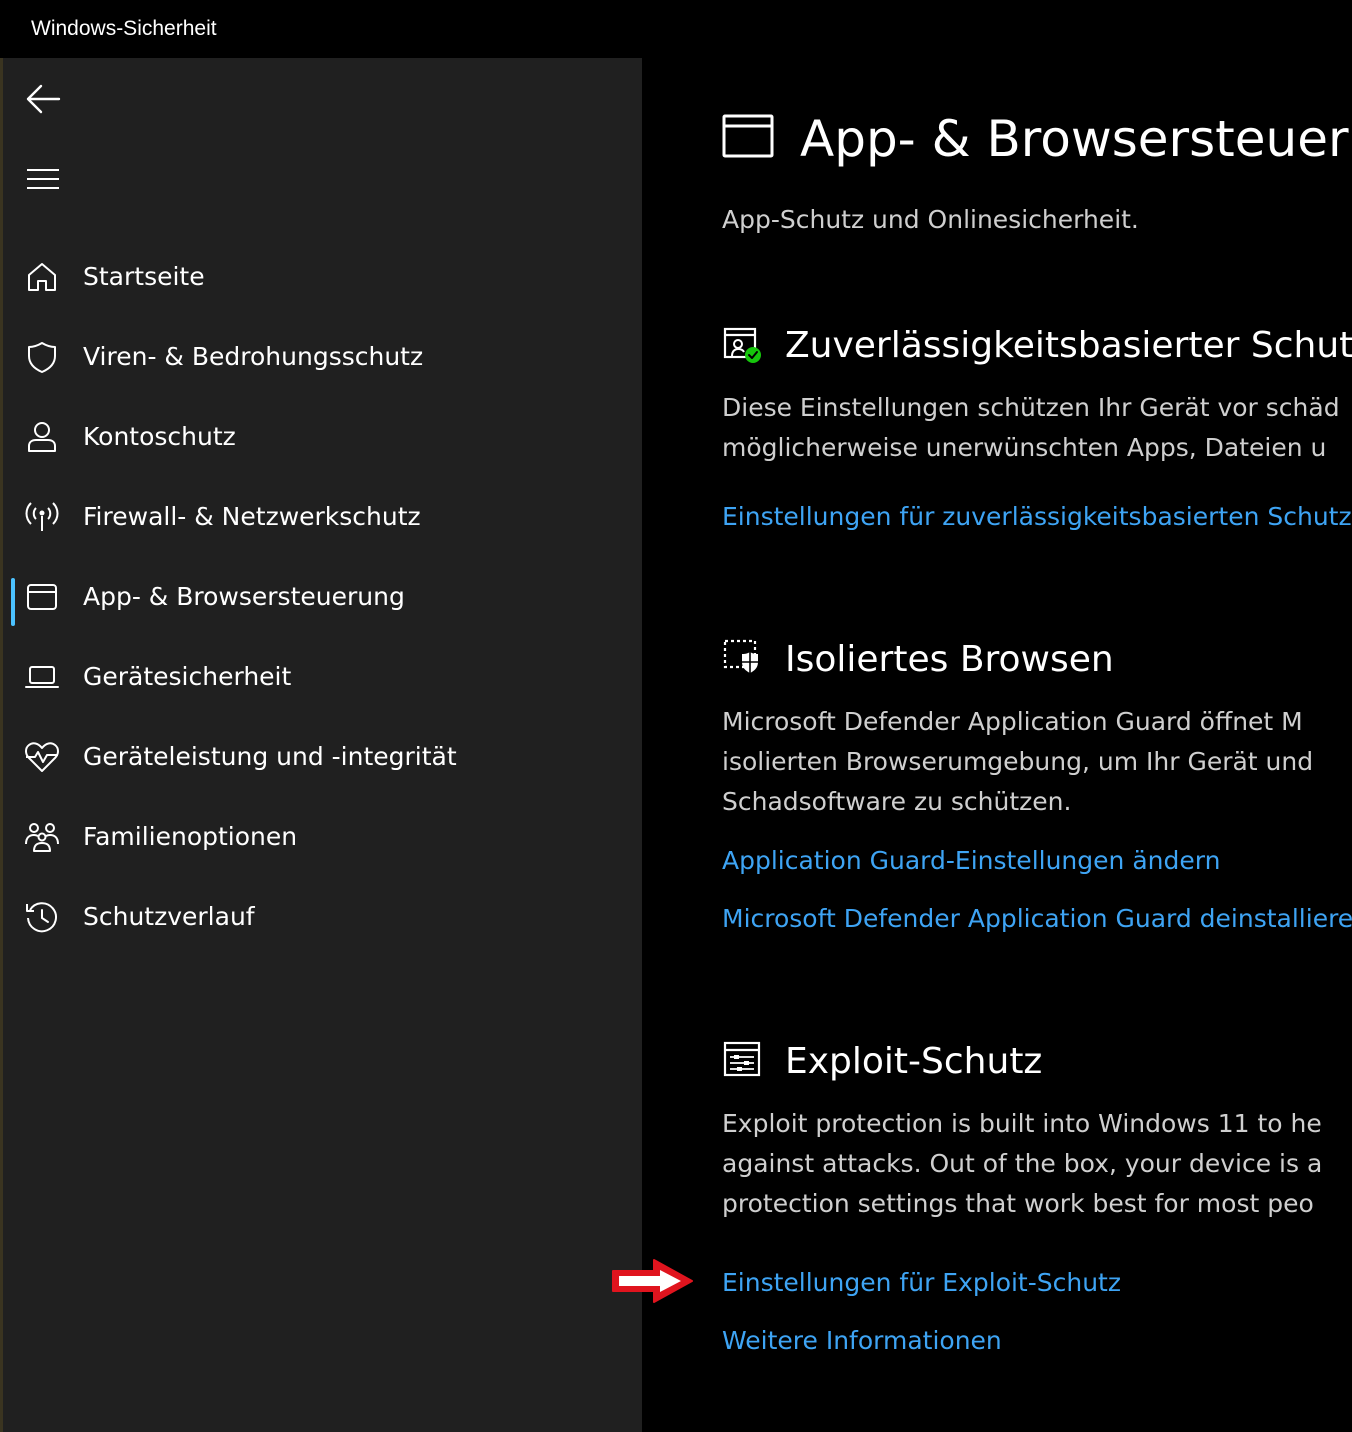 Image resolution: width=1352 pixels, height=1432 pixels. I want to click on sidebar-item-kontoschutz: Kontoschutz, so click(321, 436).